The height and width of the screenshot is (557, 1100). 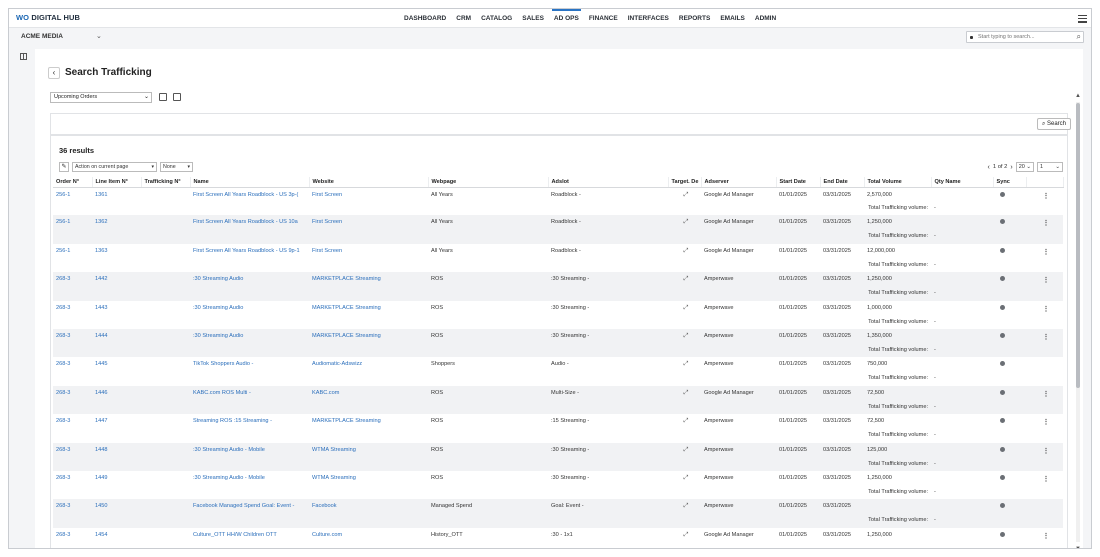 What do you see at coordinates (732, 18) in the screenshot?
I see `nav-item-emails: EMAILS` at bounding box center [732, 18].